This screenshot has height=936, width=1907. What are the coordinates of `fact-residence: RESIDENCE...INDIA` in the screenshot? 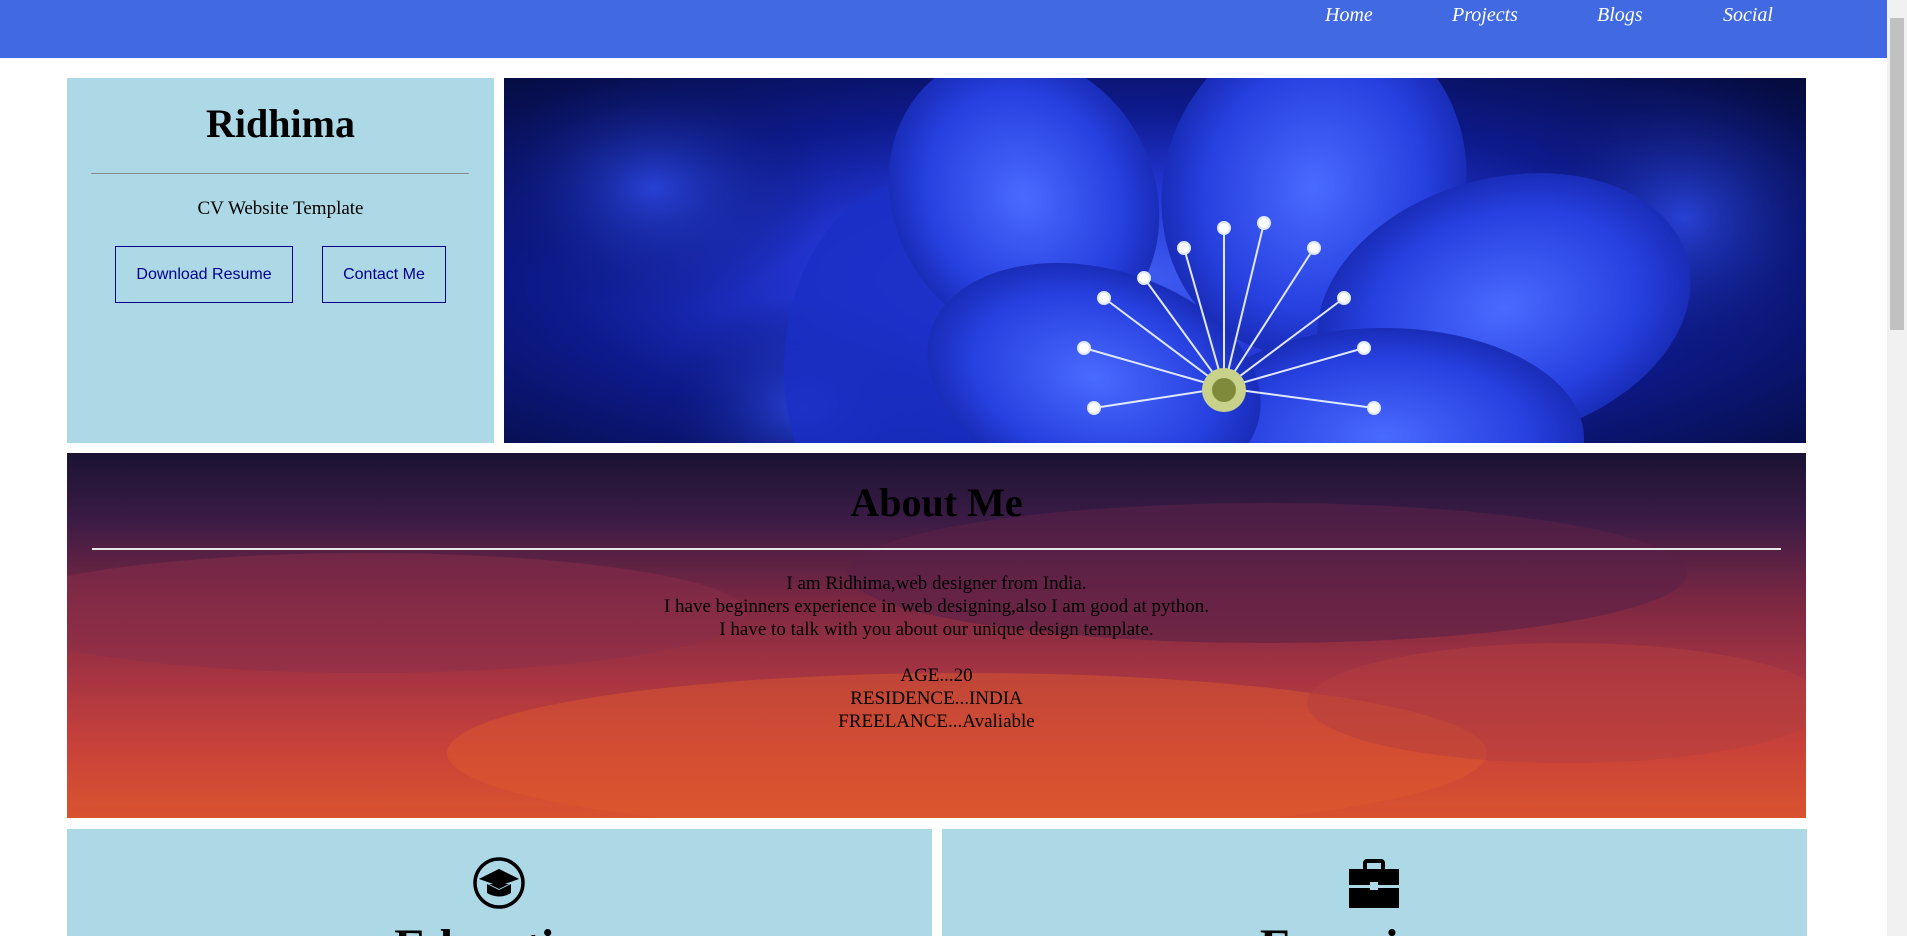 It's located at (936, 698).